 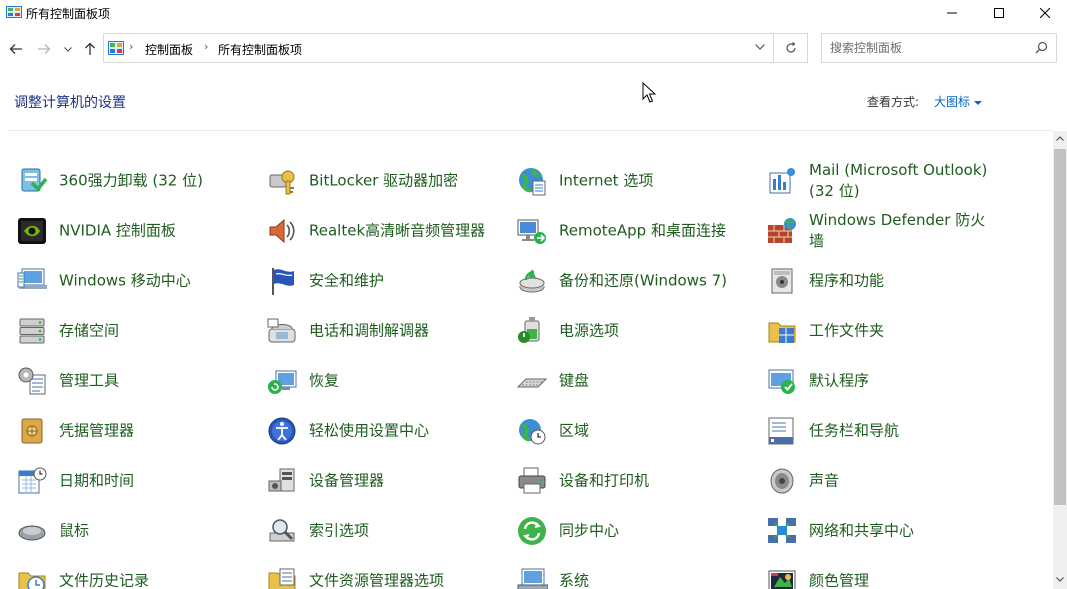 I want to click on control-panel-item: 存储空间, so click(x=125, y=331).